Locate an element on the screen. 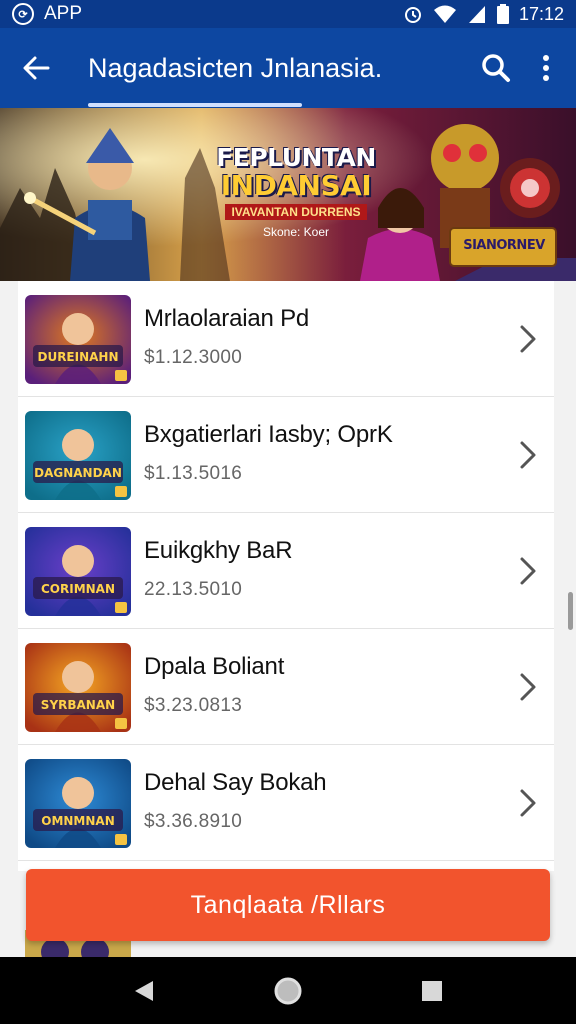 The width and height of the screenshot is (576, 1024). item-title: Euikgkhy BaR is located at coordinates (218, 550).